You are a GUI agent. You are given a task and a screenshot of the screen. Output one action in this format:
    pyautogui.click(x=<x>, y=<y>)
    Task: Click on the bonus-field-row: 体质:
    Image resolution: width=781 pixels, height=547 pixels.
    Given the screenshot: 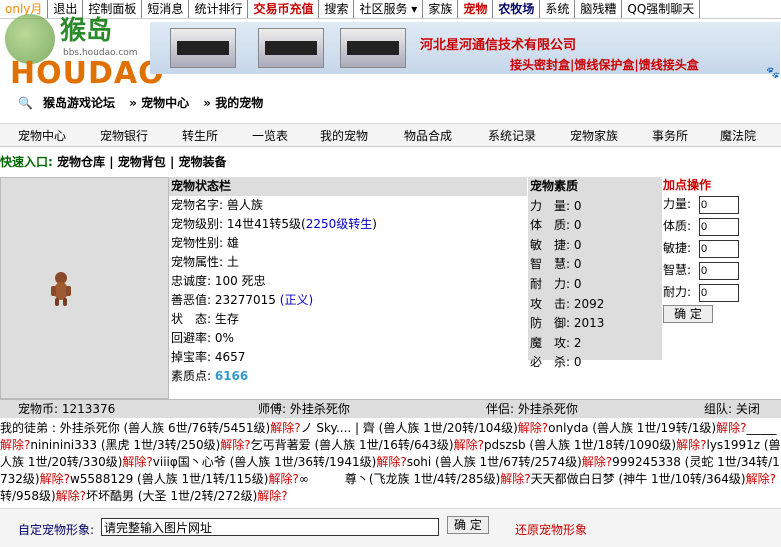 What is the action you would take?
    pyautogui.click(x=722, y=226)
    